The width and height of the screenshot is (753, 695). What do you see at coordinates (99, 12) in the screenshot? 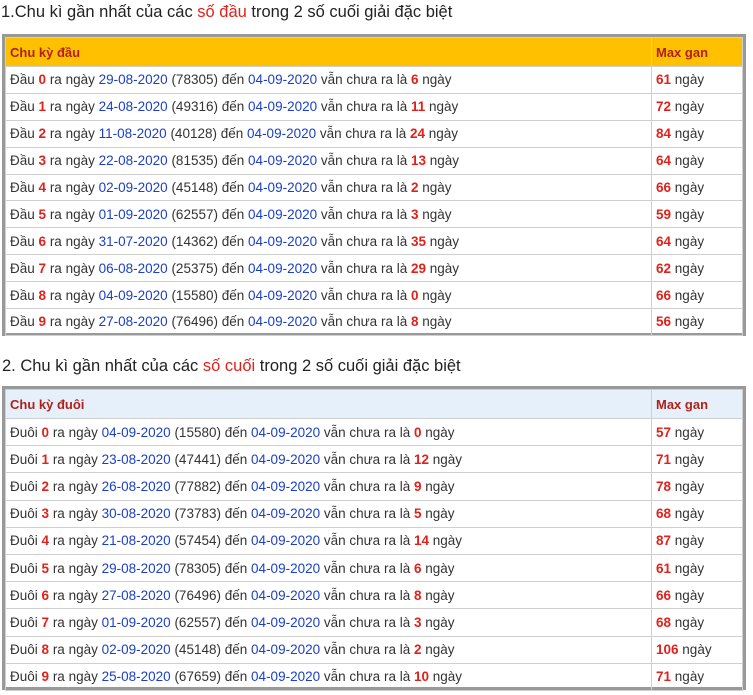
I see `section-1-title-prefix: 1.Chu kì gần nhất của các` at bounding box center [99, 12].